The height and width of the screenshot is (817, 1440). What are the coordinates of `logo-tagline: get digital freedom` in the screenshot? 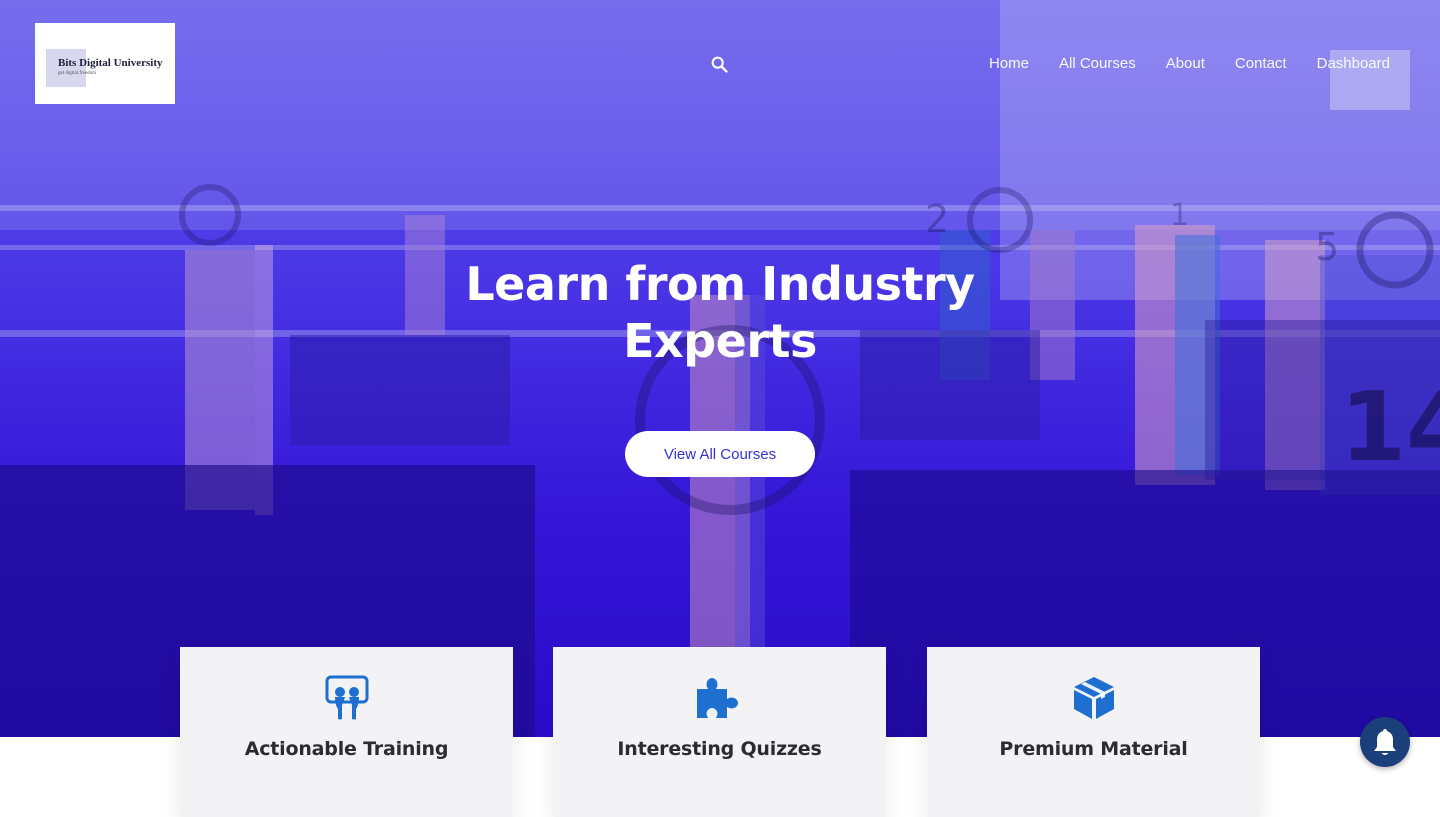 It's located at (77, 73).